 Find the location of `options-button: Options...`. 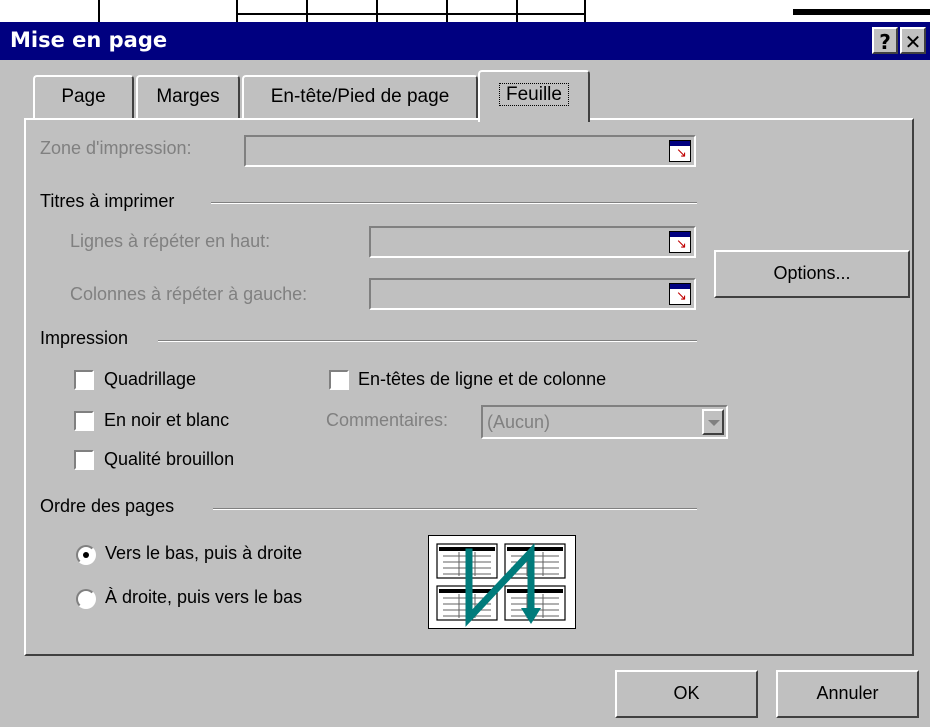

options-button: Options... is located at coordinates (812, 274).